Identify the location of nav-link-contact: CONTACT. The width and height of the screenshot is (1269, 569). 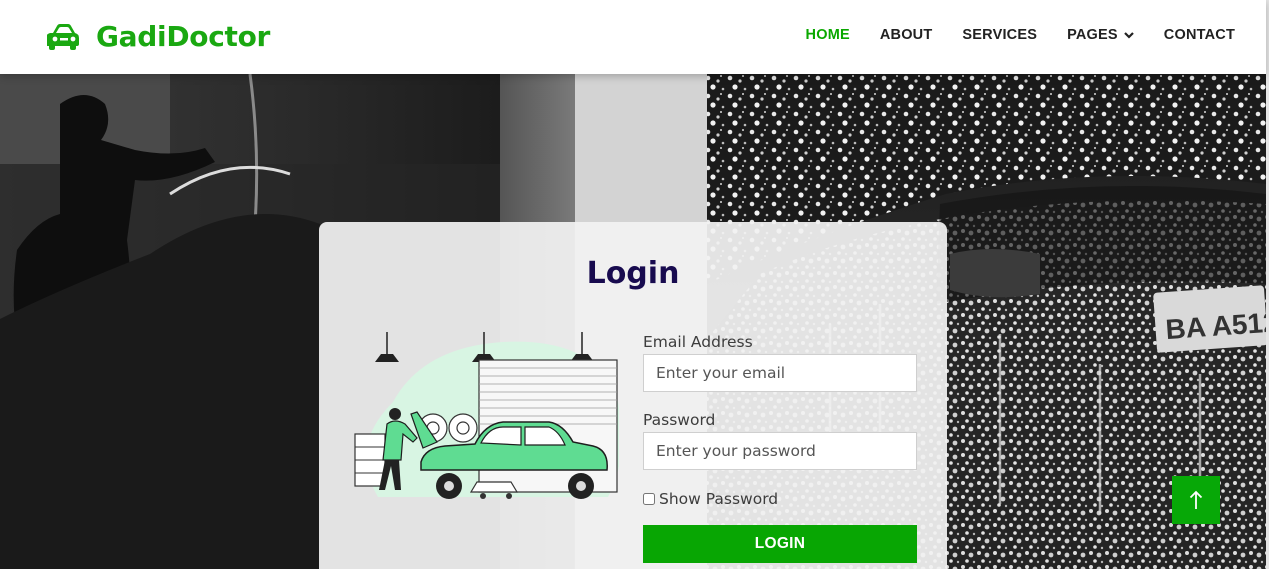
(1199, 35).